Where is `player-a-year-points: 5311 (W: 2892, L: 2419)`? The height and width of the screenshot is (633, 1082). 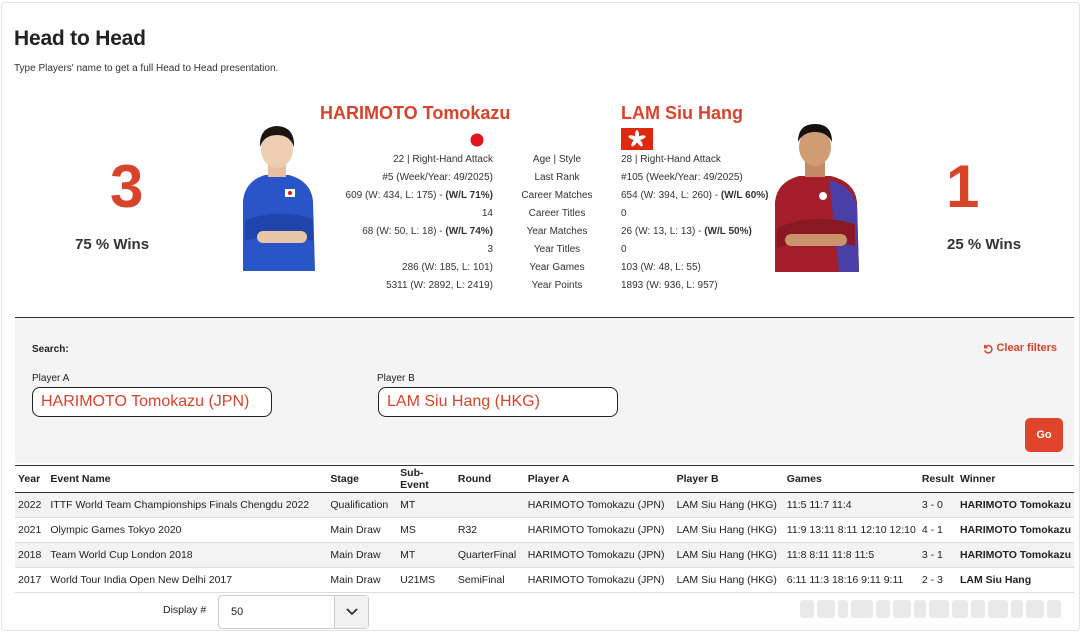 player-a-year-points: 5311 (W: 2892, L: 2419) is located at coordinates (439, 285).